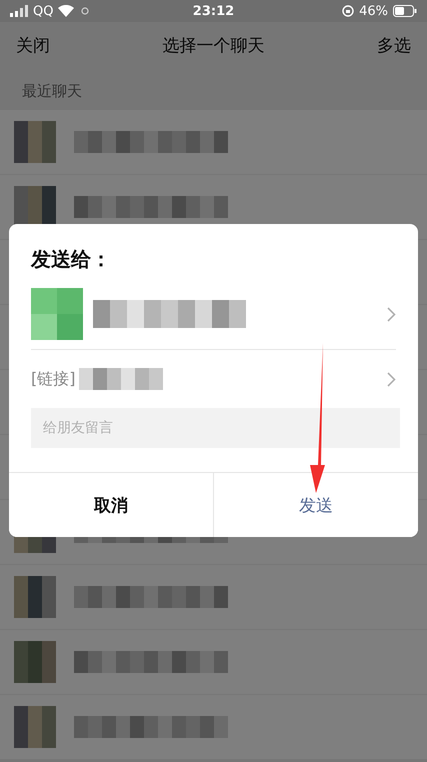 The height and width of the screenshot is (762, 427). What do you see at coordinates (394, 45) in the screenshot?
I see `multi-select-button: 多选` at bounding box center [394, 45].